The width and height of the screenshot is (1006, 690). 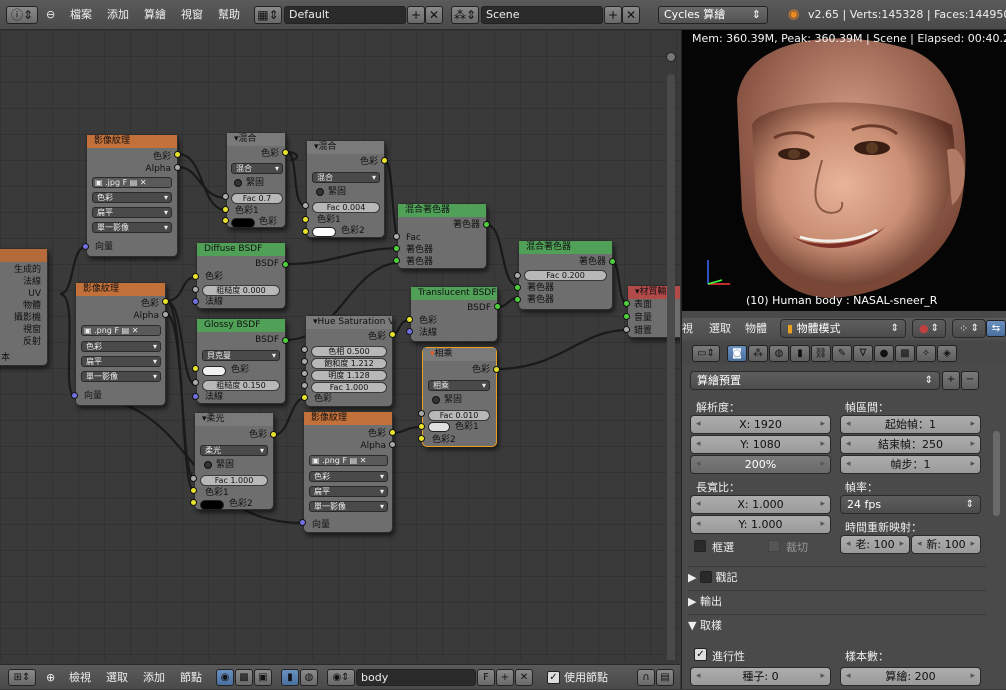 I want to click on roughness-slider: 粗糙度 0.000, so click(x=241, y=290).